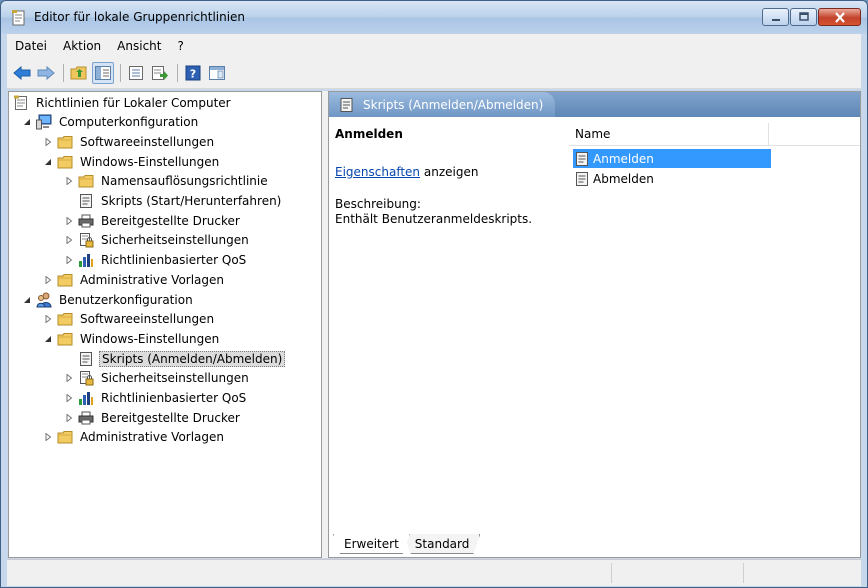  What do you see at coordinates (82, 46) in the screenshot?
I see `menu-aktion: Aktion` at bounding box center [82, 46].